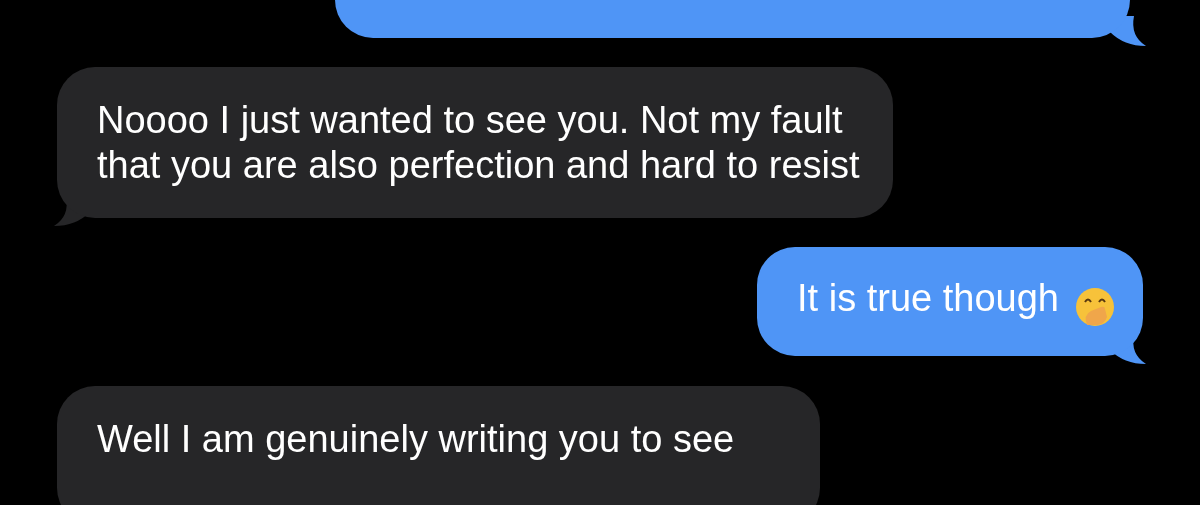 This screenshot has height=505, width=1200. Describe the element at coordinates (478, 142) in the screenshot. I see `message-text: Noooo I just wanted to see you. Not my fault that you are also perfection and hard to resist` at that location.